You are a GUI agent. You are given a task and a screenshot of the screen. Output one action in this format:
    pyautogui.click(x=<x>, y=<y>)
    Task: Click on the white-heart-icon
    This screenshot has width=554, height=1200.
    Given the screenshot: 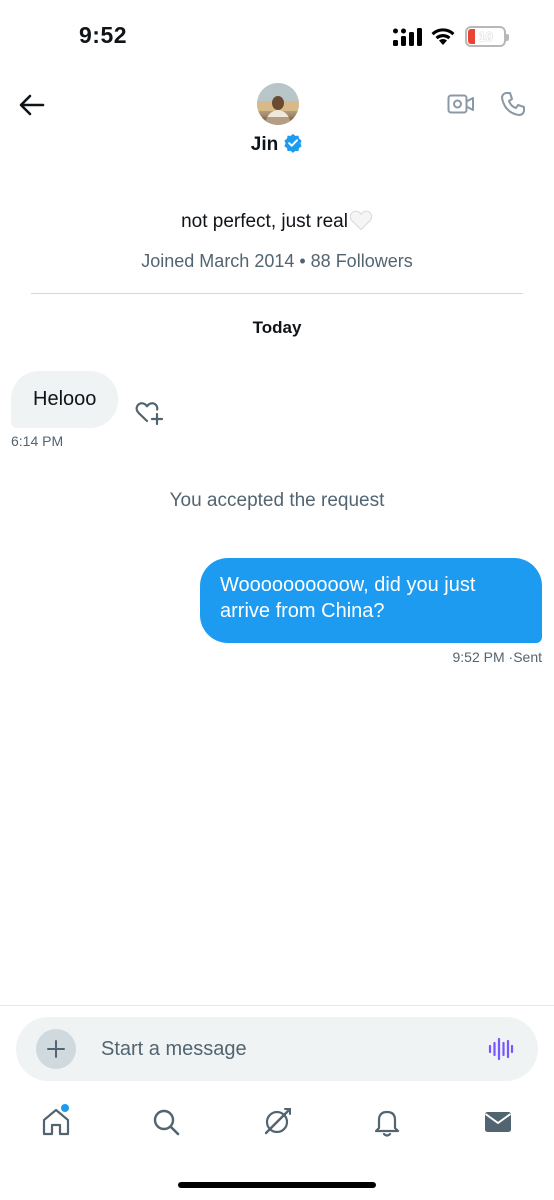 What is the action you would take?
    pyautogui.click(x=361, y=220)
    